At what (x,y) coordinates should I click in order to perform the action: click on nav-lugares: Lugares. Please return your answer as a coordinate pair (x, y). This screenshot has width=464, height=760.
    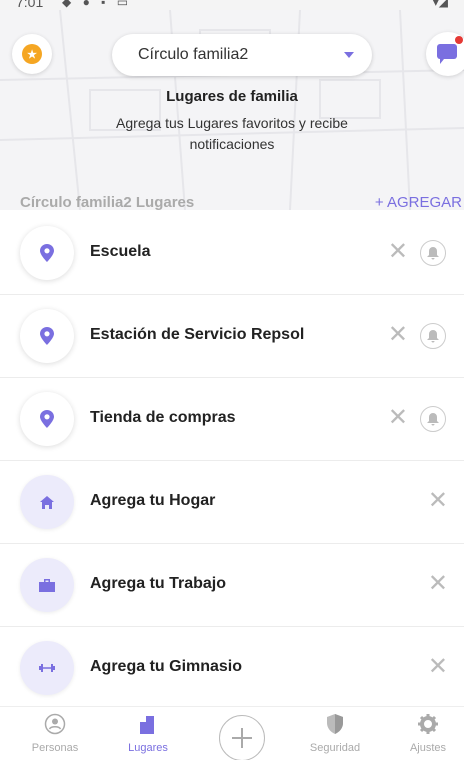
    Looking at the image, I should click on (148, 733).